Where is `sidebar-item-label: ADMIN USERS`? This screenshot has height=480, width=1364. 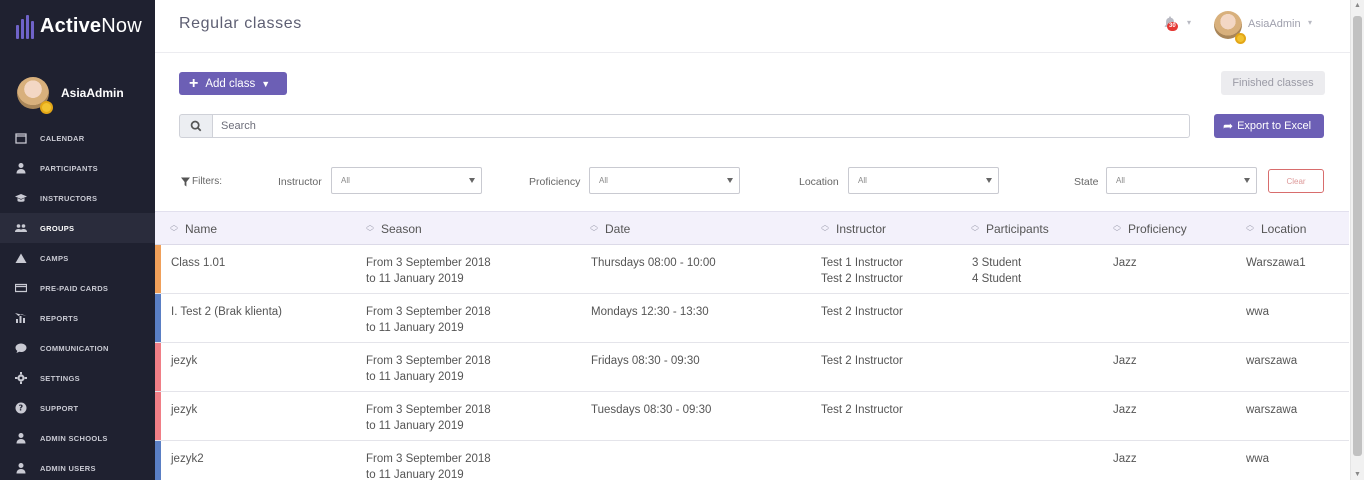 sidebar-item-label: ADMIN USERS is located at coordinates (68, 468).